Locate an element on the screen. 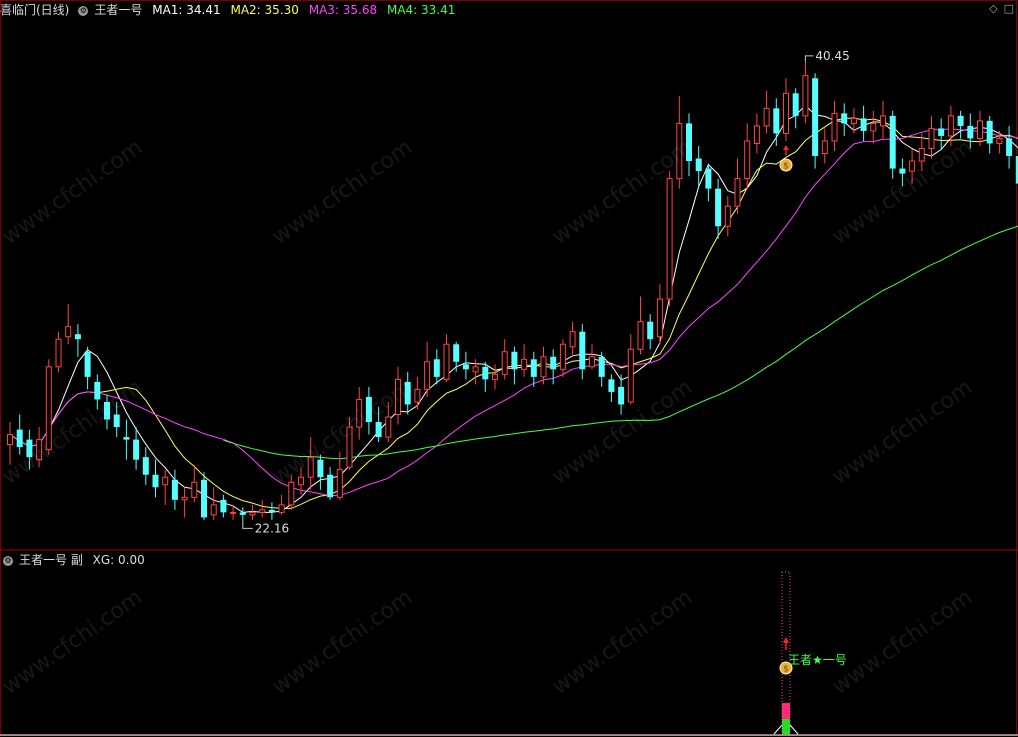 Image resolution: width=1018 pixels, height=737 pixels. ma2-value: 35.30 is located at coordinates (281, 10).